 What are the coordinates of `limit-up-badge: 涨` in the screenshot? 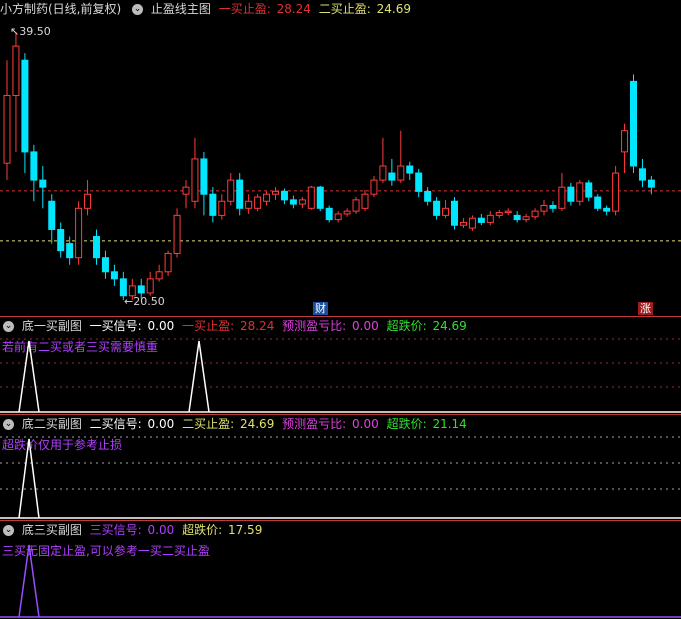 It's located at (645, 308).